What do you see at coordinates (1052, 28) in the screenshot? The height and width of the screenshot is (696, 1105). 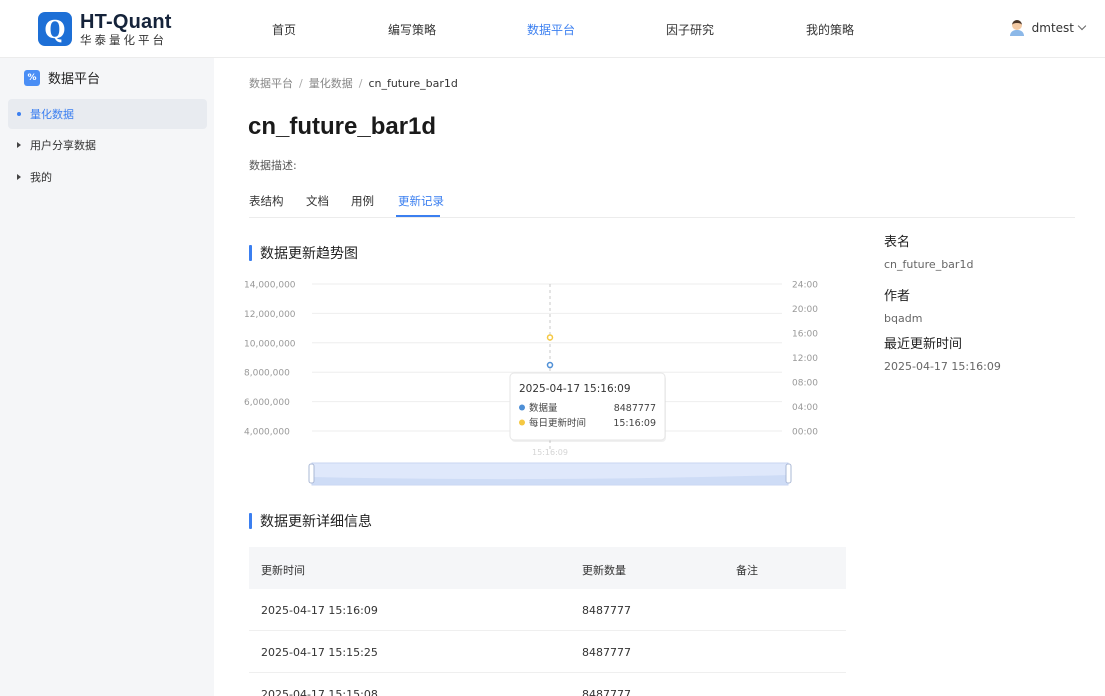 I see `username: dmtest` at bounding box center [1052, 28].